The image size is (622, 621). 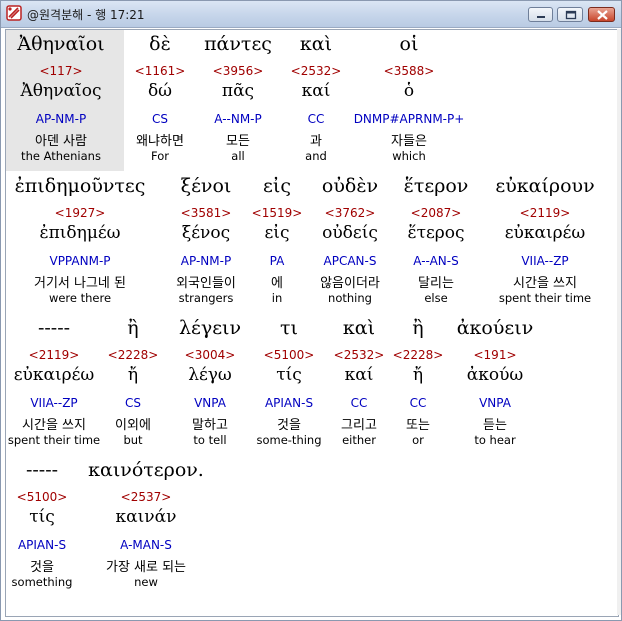 What do you see at coordinates (350, 213) in the screenshot?
I see `word-strong: <3762>` at bounding box center [350, 213].